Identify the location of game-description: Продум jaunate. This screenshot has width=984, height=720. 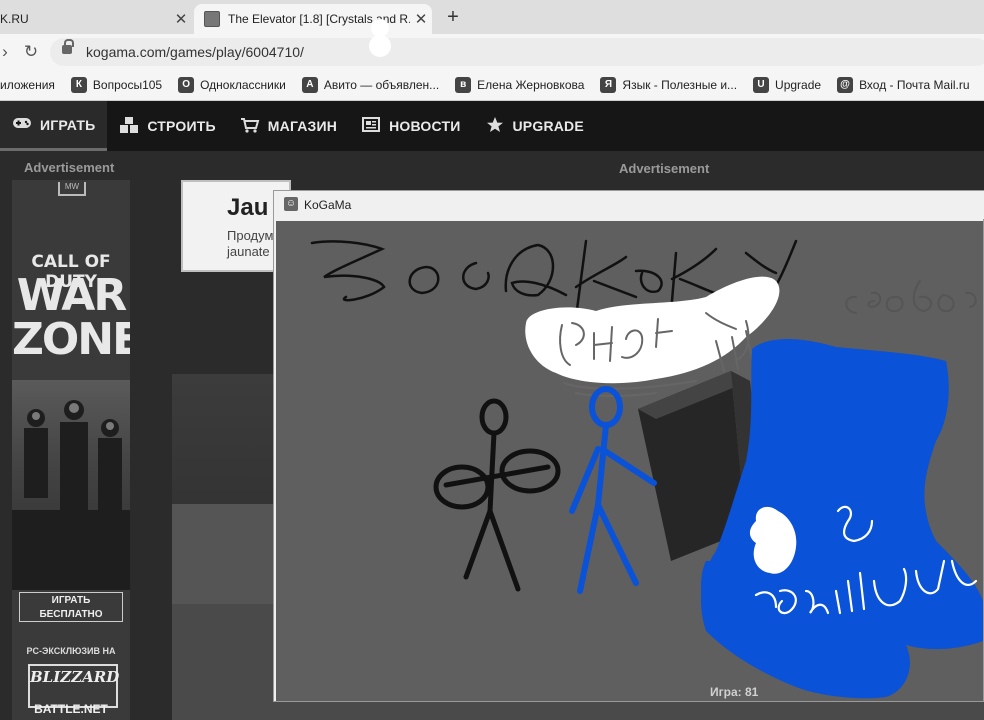
(250, 244).